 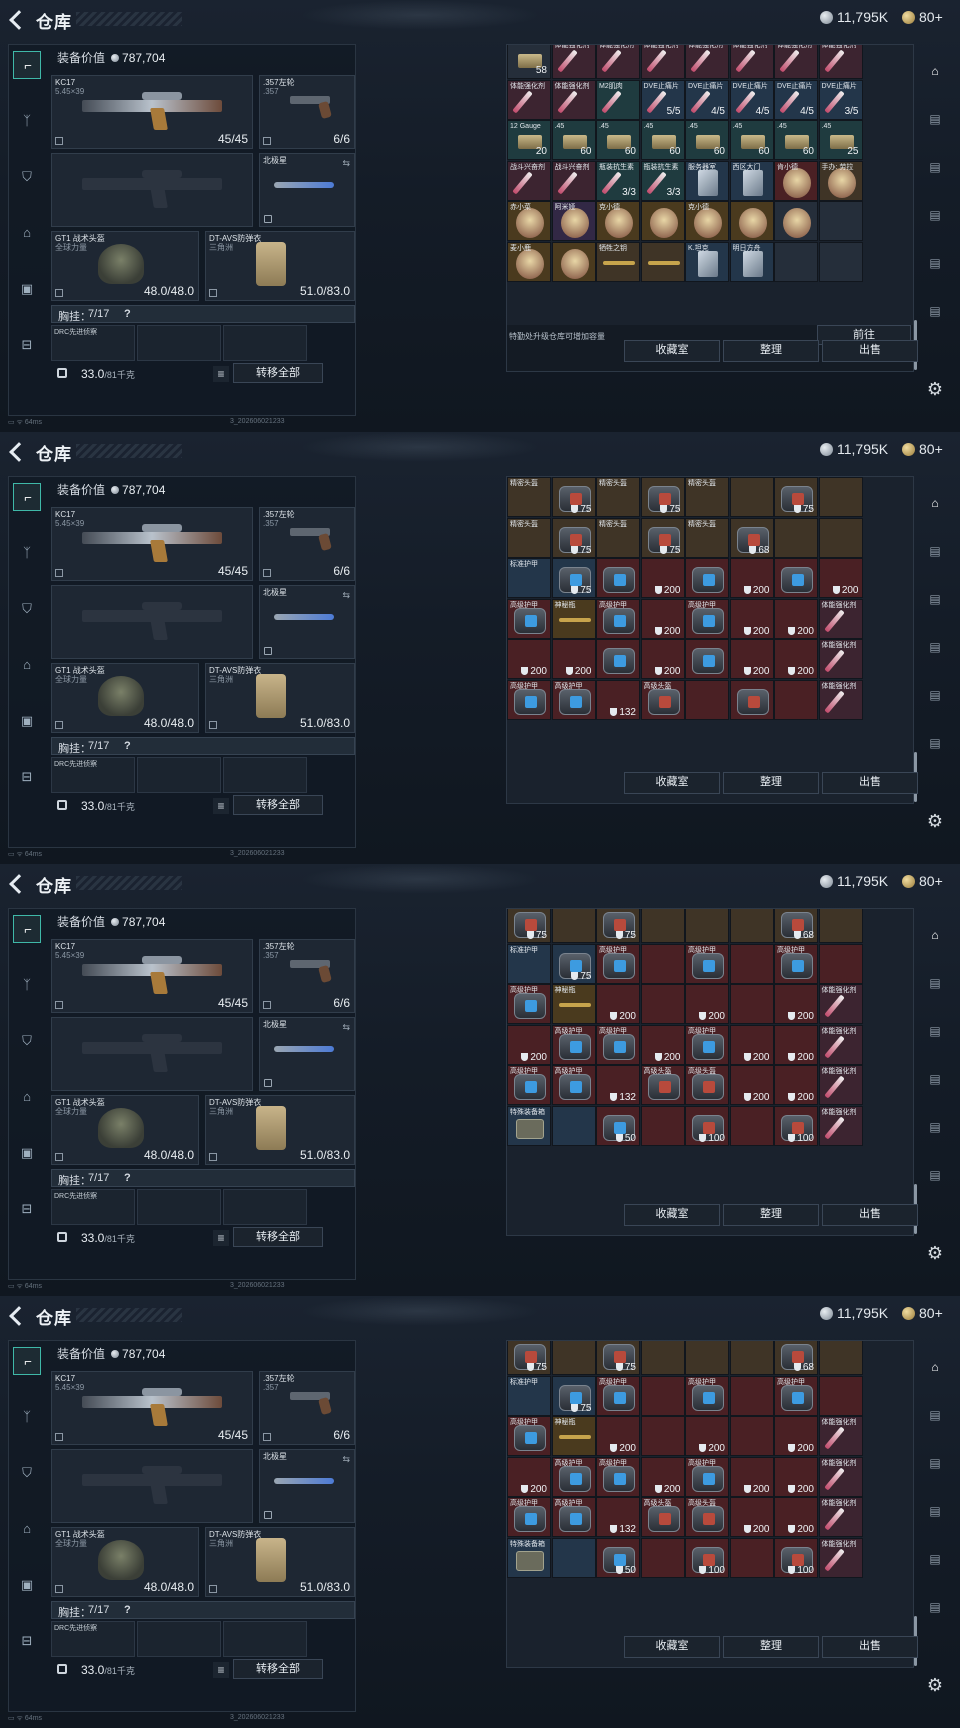 I want to click on storage-item: DVE止痛片 3/5, so click(x=840, y=99).